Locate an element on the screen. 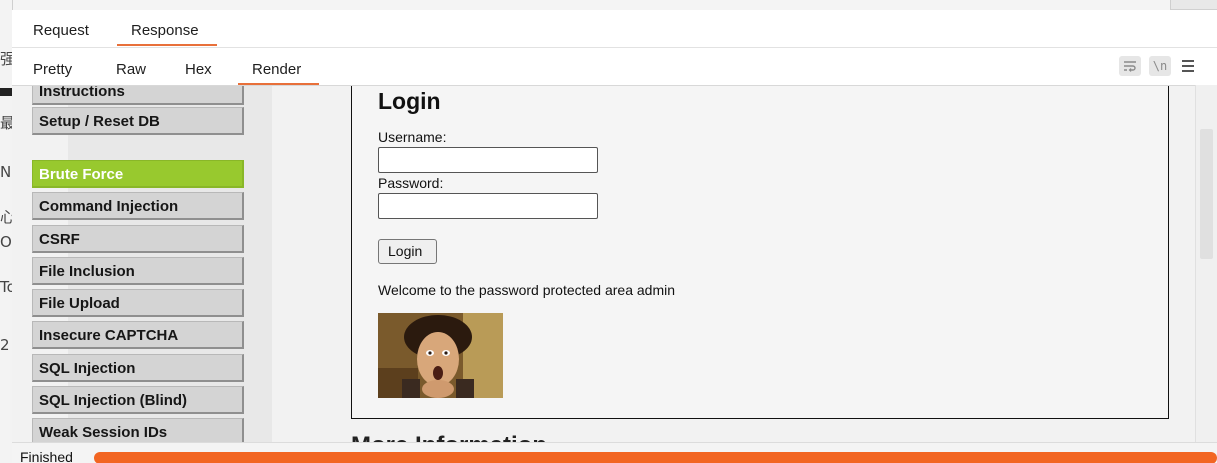 This screenshot has height=463, width=1217. status-text: Finished is located at coordinates (46, 456).